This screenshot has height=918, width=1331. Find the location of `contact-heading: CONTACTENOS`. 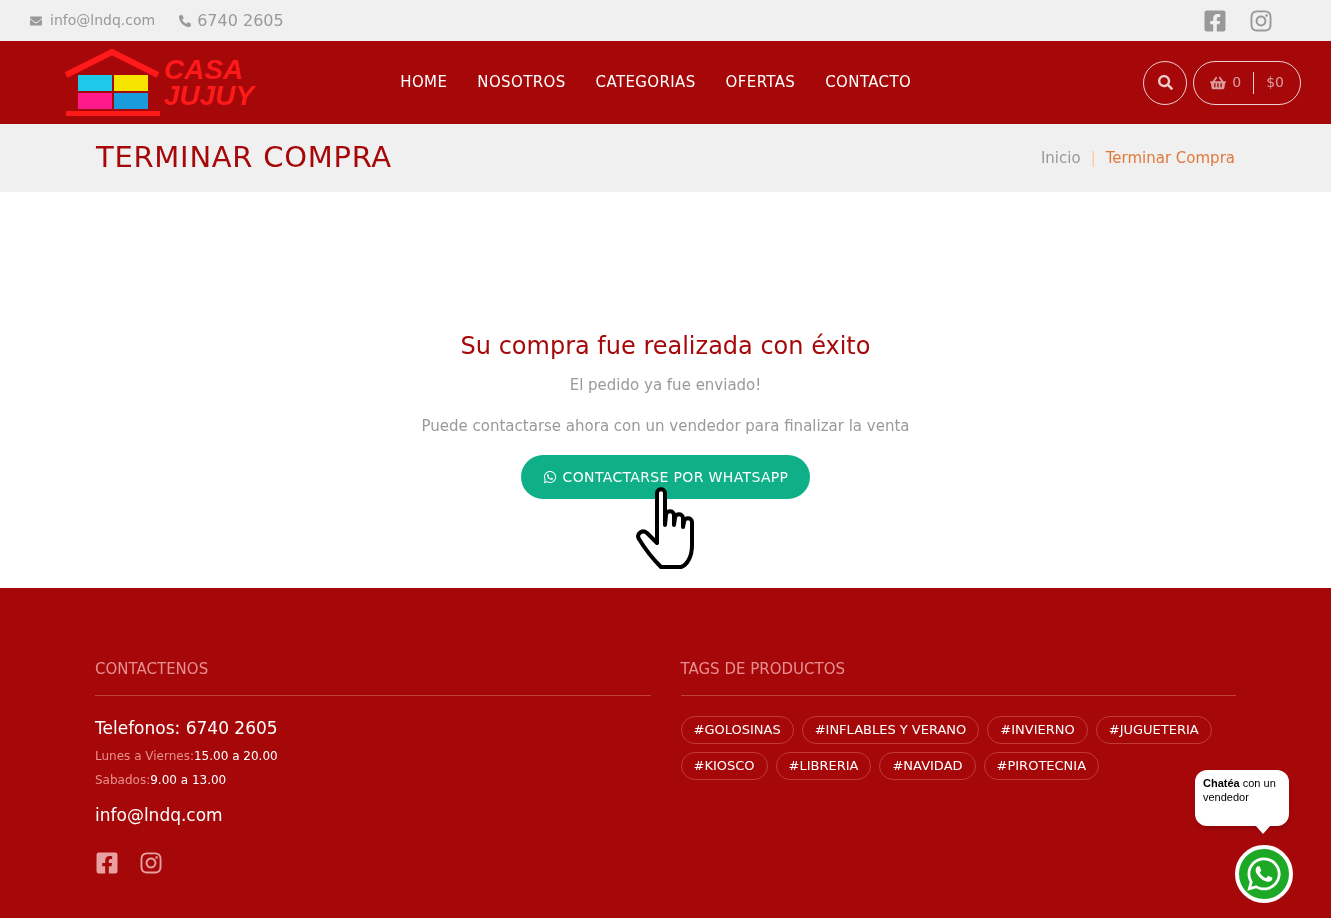

contact-heading: CONTACTENOS is located at coordinates (373, 677).